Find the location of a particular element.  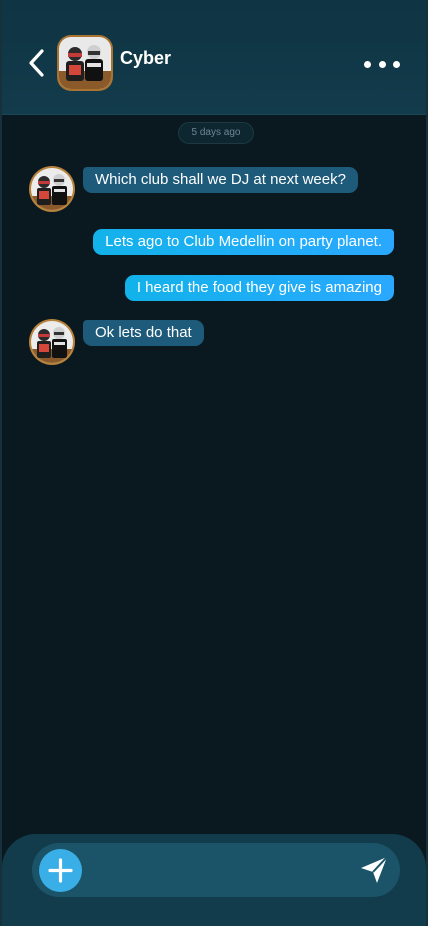

timestamp-badge: 5 days ago is located at coordinates (216, 133).